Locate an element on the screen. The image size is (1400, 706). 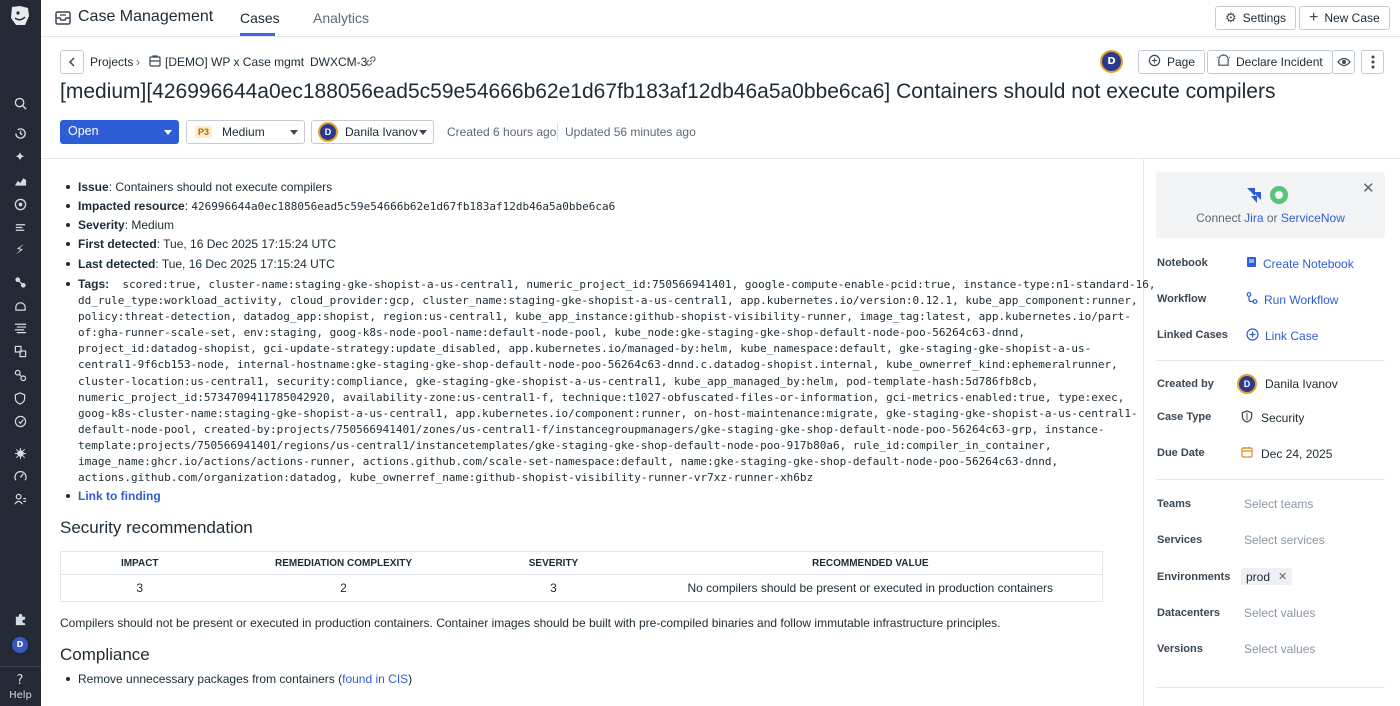
link-case-label: Link Case is located at coordinates (1292, 336).